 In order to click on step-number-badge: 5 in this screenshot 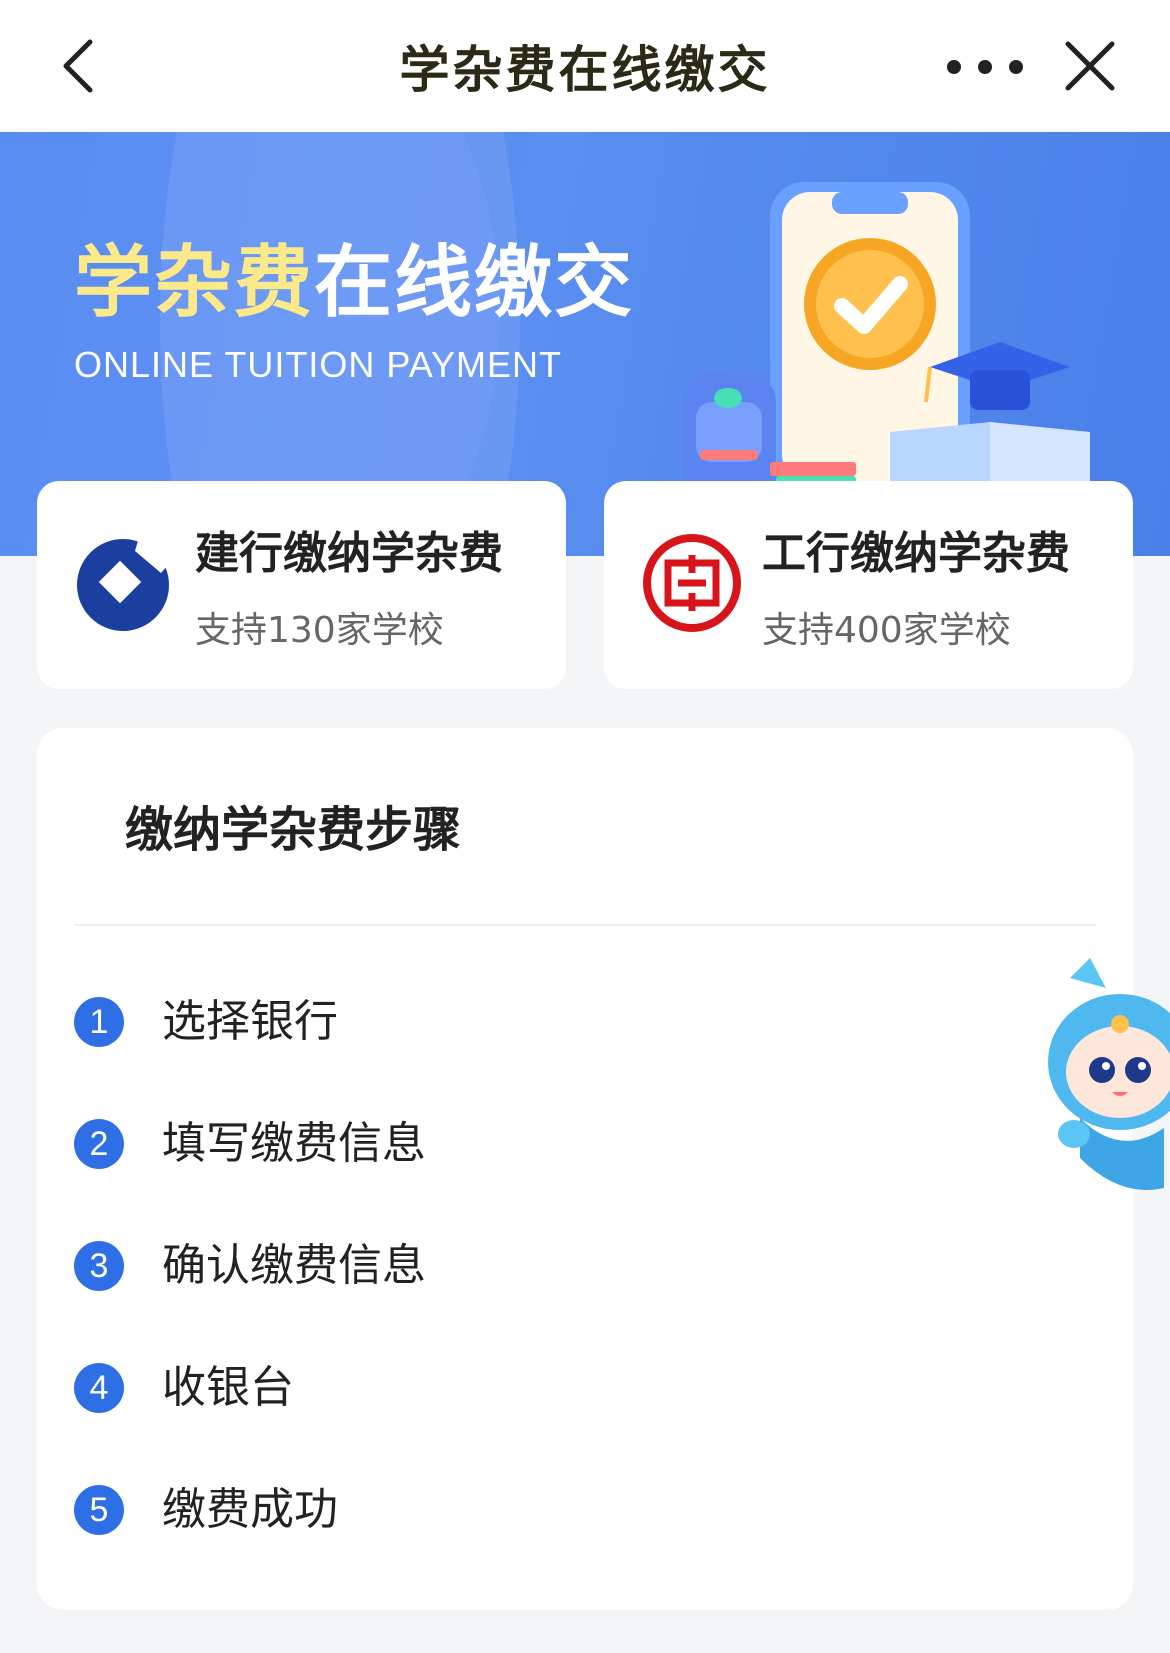, I will do `click(99, 1510)`.